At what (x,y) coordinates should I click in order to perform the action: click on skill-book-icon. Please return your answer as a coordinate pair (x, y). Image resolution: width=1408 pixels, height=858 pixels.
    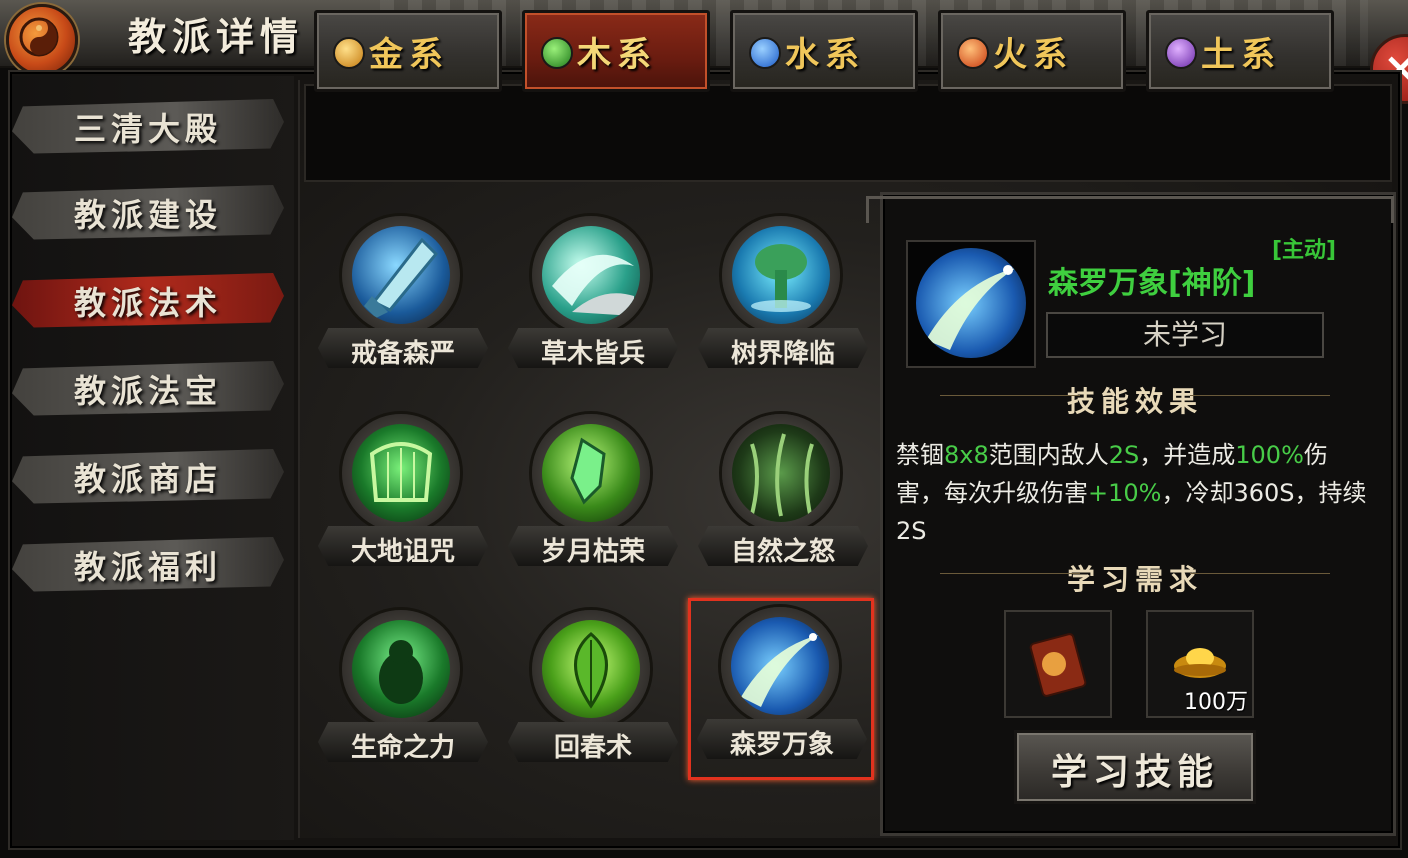
    Looking at the image, I should click on (1058, 665).